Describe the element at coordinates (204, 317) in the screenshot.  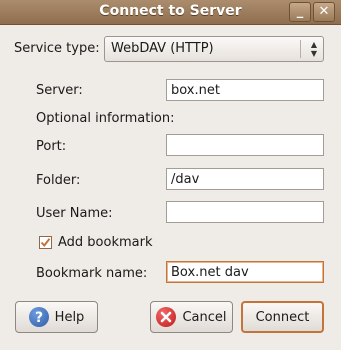
I see `cancel-button-label: Cancel` at that location.